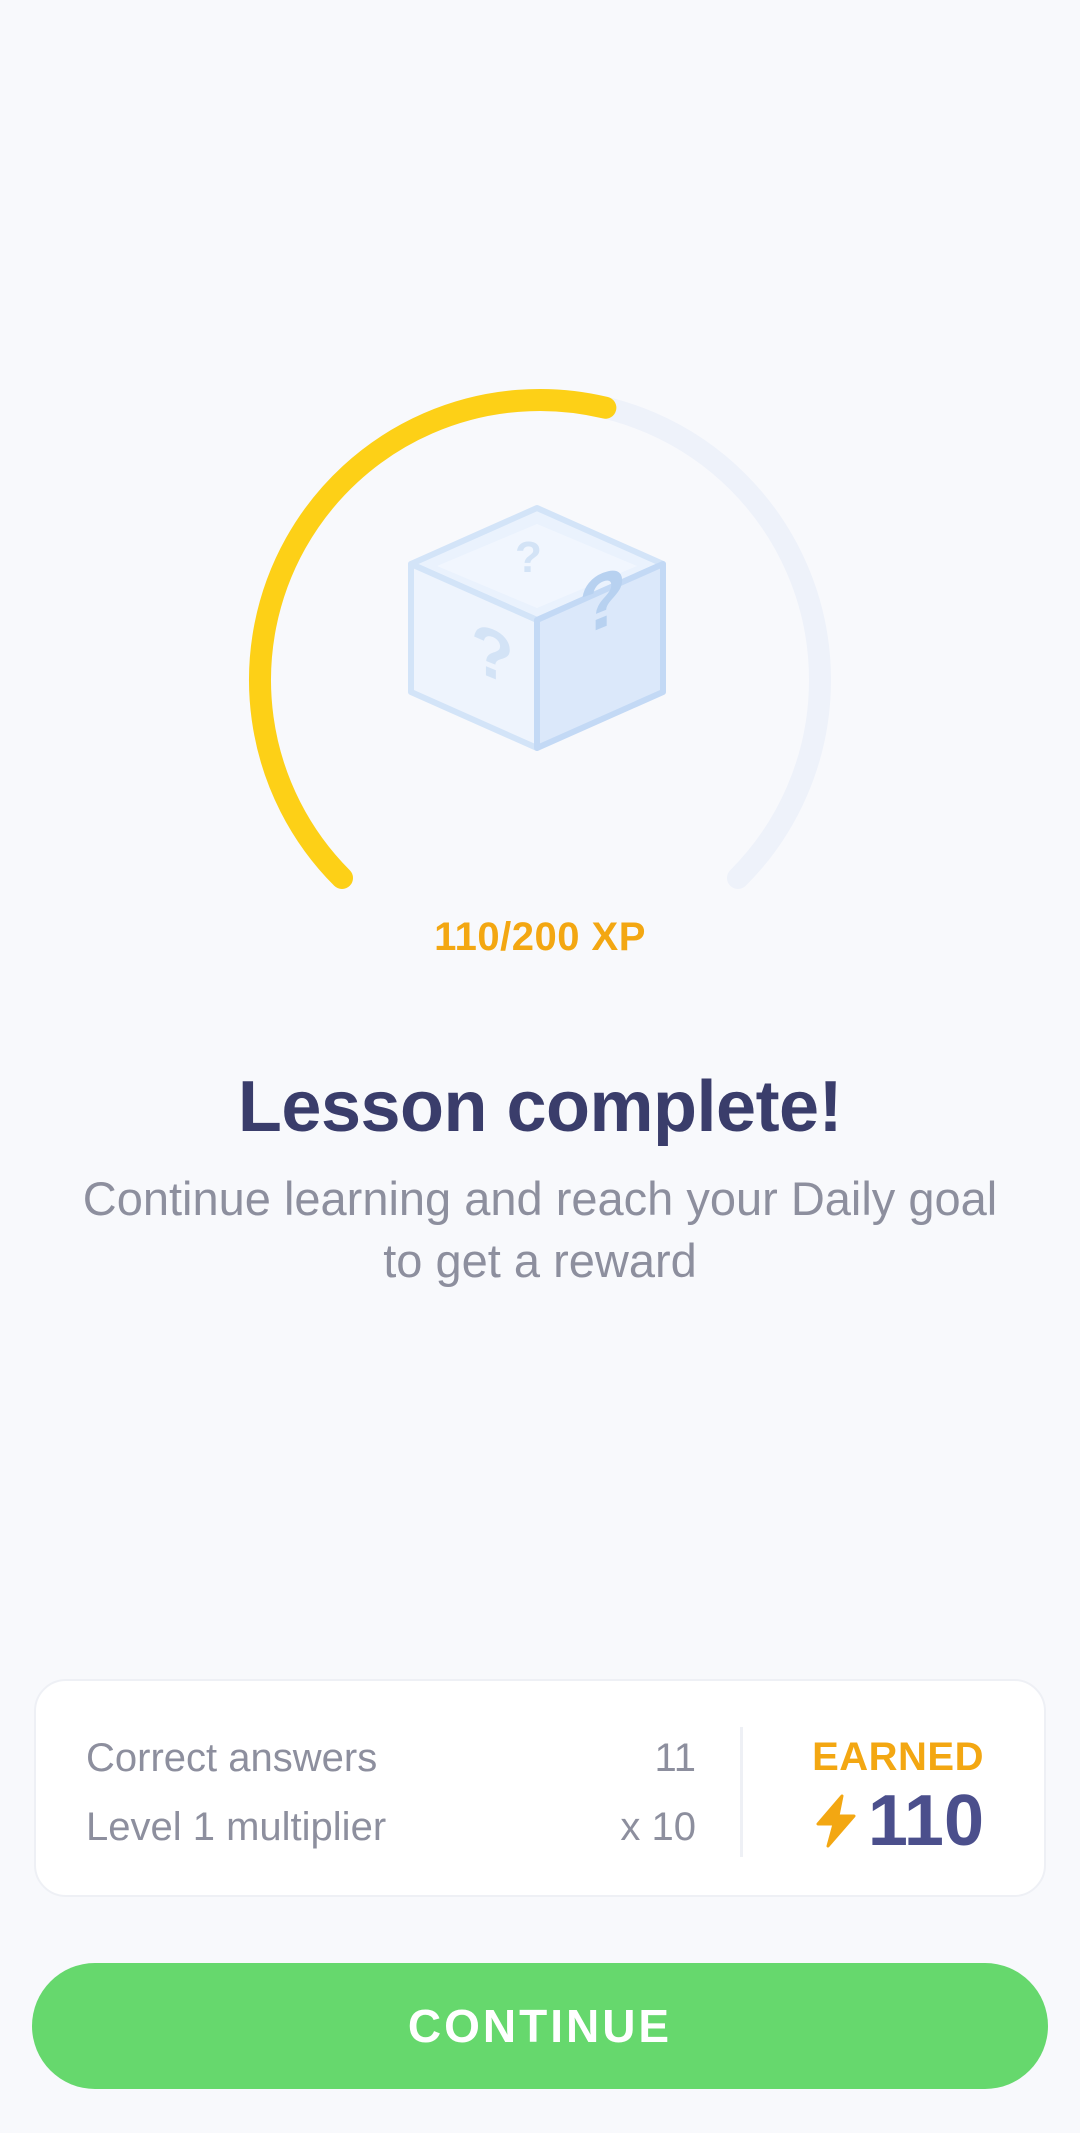 This screenshot has width=1080, height=2133. I want to click on summary-row-multiplier: Level 1 multiplier x 10, so click(391, 1827).